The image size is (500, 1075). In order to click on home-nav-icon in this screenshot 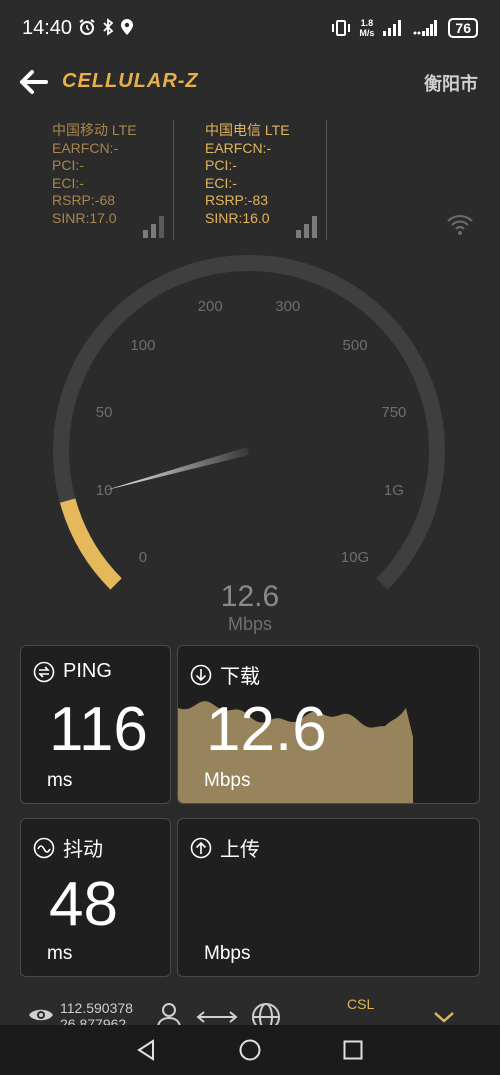, I will do `click(250, 1050)`.